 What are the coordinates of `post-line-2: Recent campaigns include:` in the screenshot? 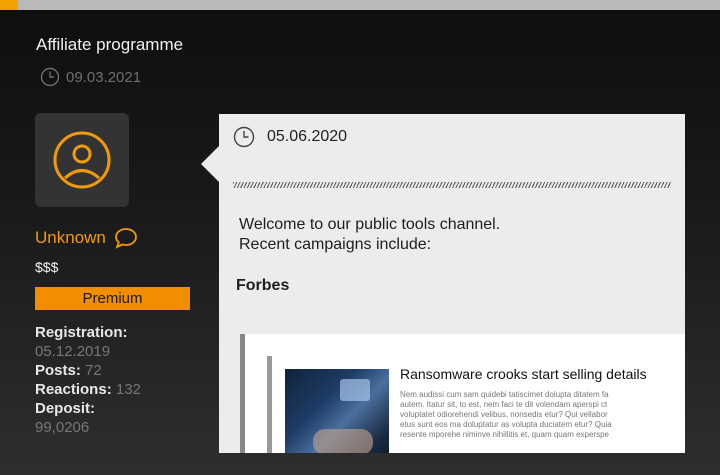 It's located at (335, 244).